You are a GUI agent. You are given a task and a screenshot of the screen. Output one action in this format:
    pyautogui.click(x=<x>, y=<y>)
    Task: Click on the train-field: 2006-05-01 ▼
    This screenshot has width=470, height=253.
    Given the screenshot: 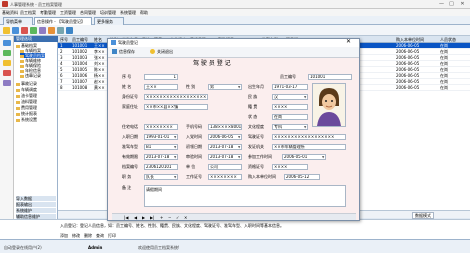 What is the action you would take?
    pyautogui.click(x=304, y=157)
    